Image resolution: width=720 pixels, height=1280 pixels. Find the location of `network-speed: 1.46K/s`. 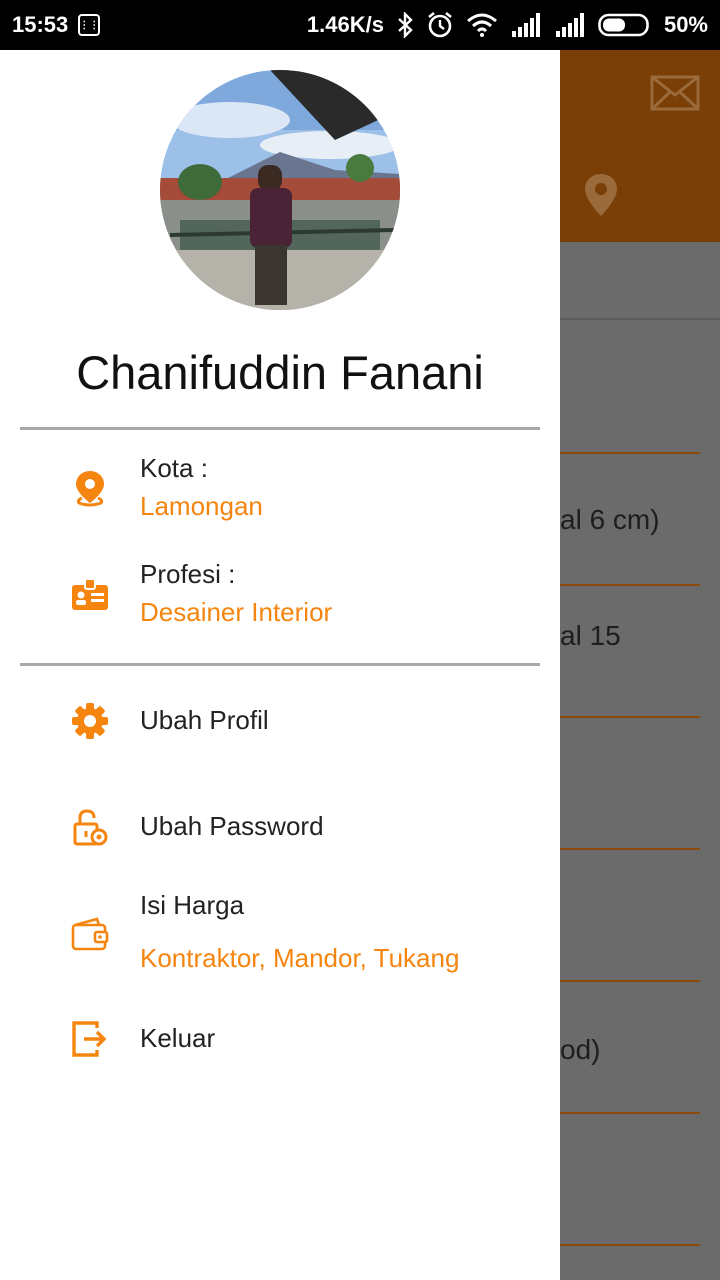

network-speed: 1.46K/s is located at coordinates (345, 24).